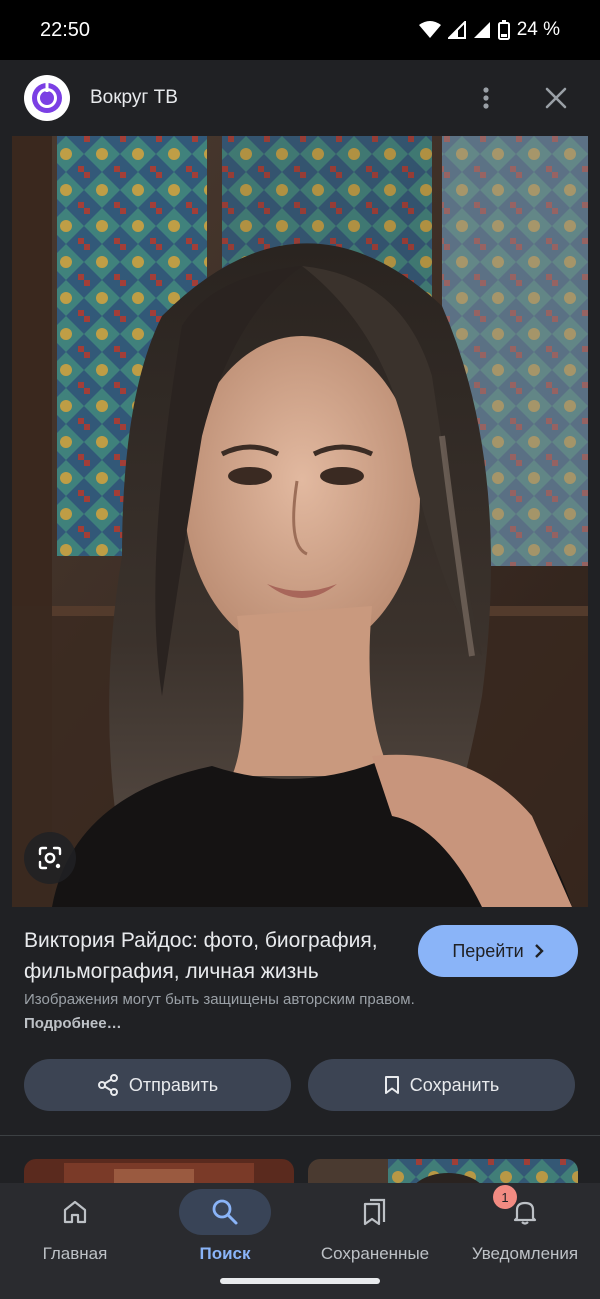 The height and width of the screenshot is (1299, 600). Describe the element at coordinates (300, 1135) in the screenshot. I see `divider` at that location.